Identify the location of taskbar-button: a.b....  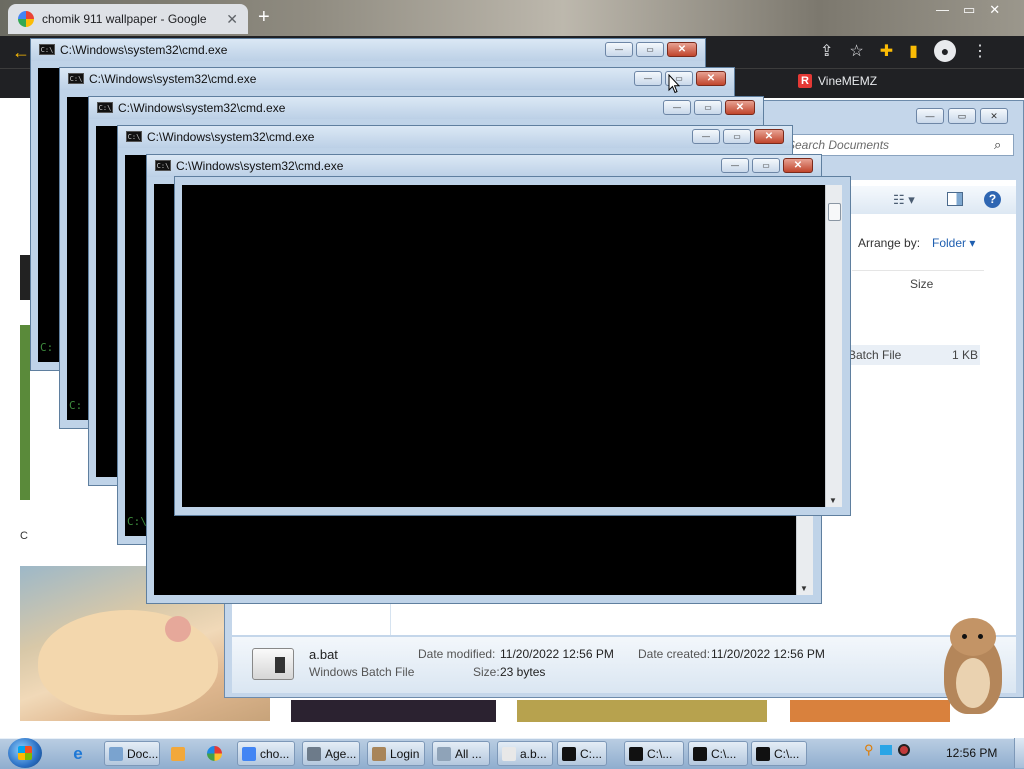
(525, 753).